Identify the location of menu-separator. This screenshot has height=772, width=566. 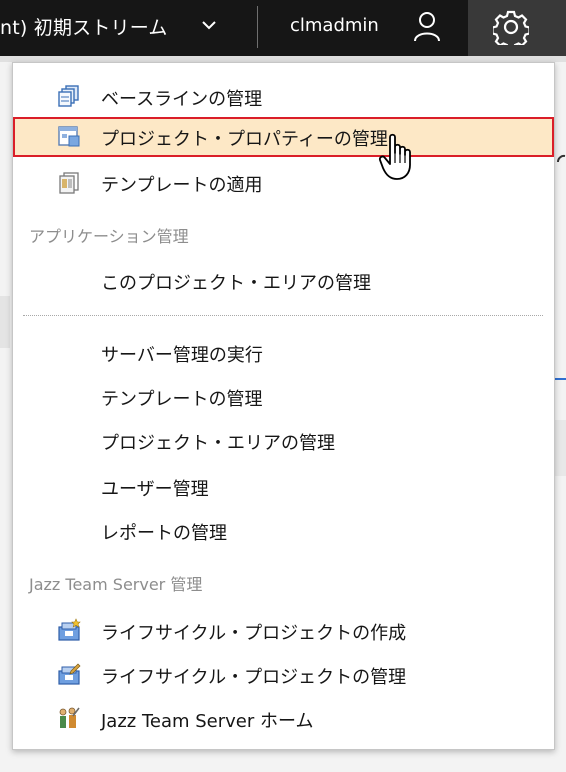
(283, 315).